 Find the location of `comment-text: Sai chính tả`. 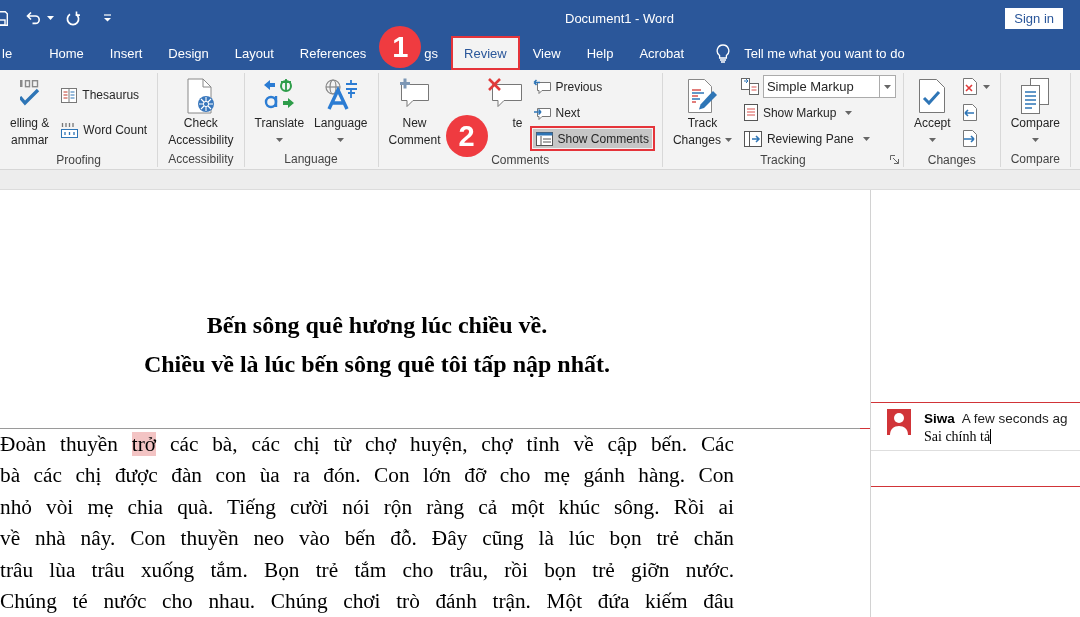

comment-text: Sai chính tả is located at coordinates (957, 436).